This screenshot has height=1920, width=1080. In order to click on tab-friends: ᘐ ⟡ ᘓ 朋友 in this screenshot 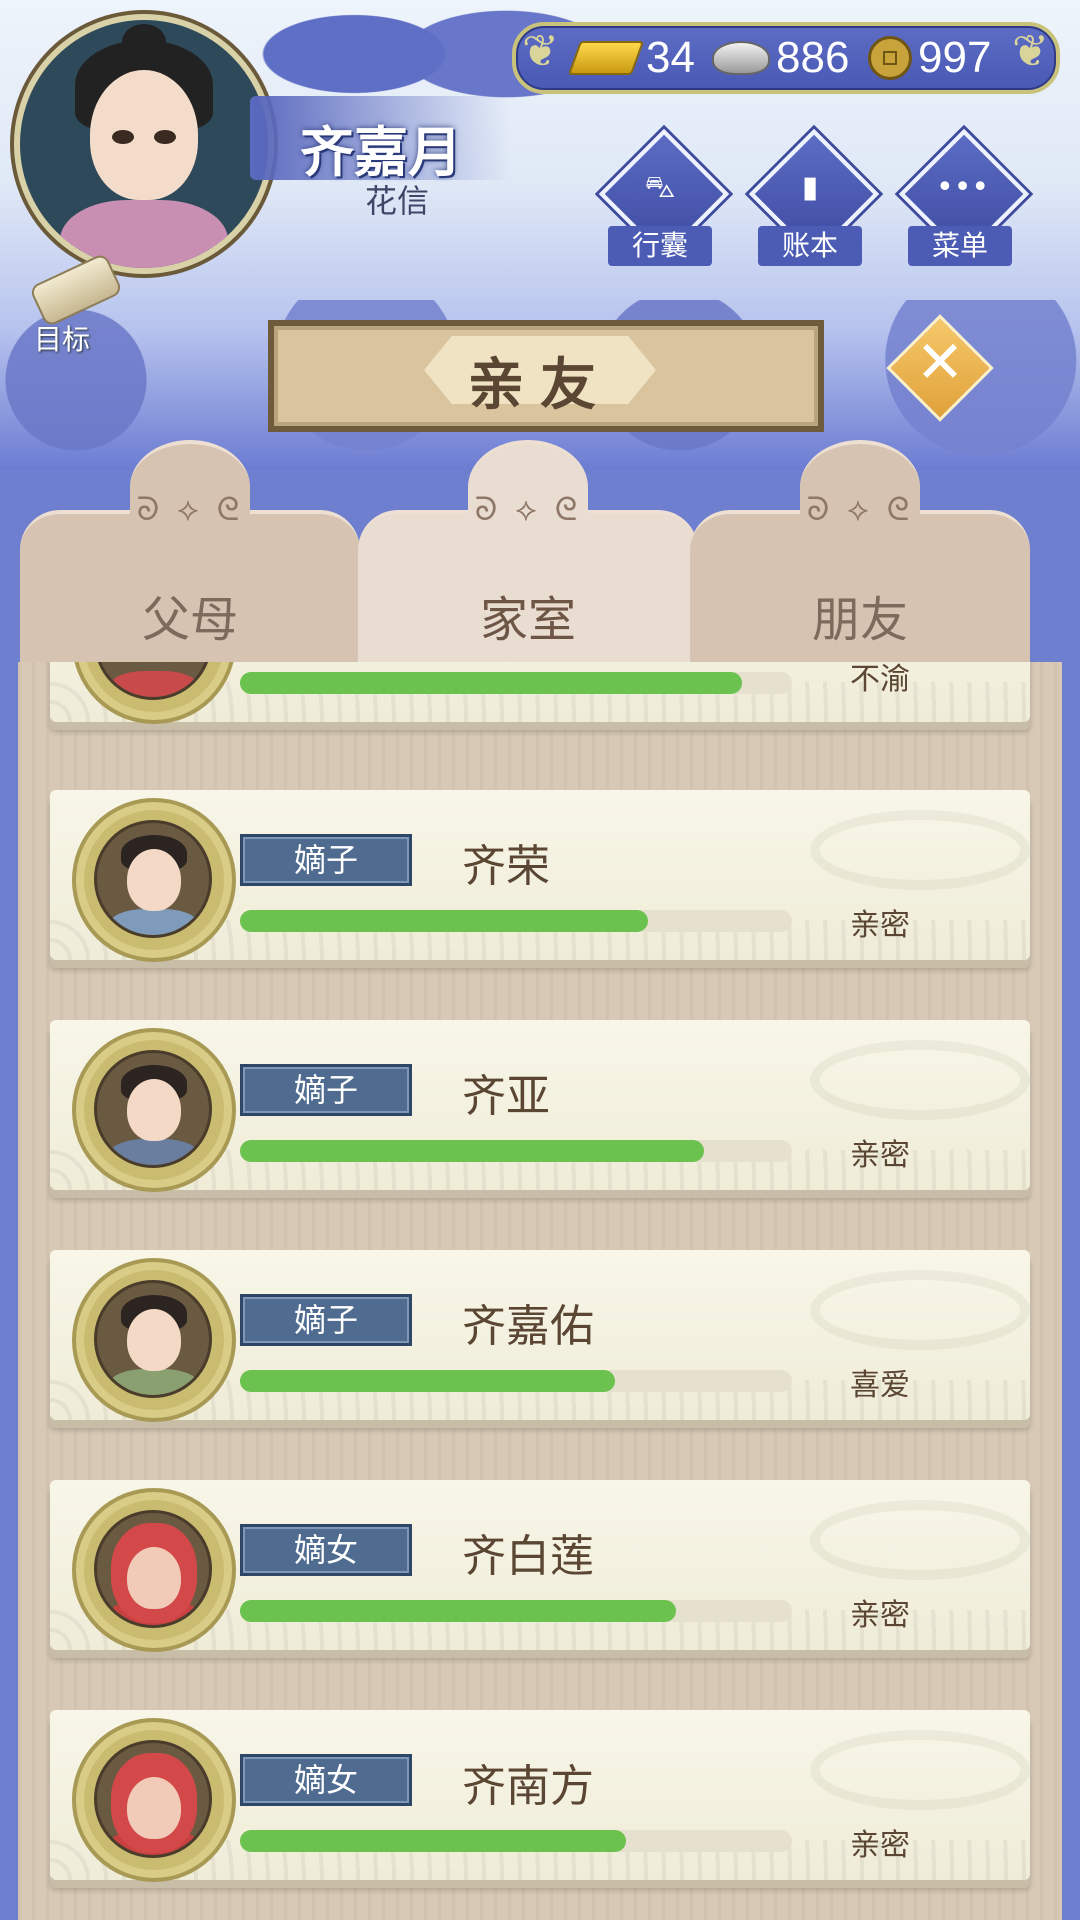, I will do `click(860, 557)`.